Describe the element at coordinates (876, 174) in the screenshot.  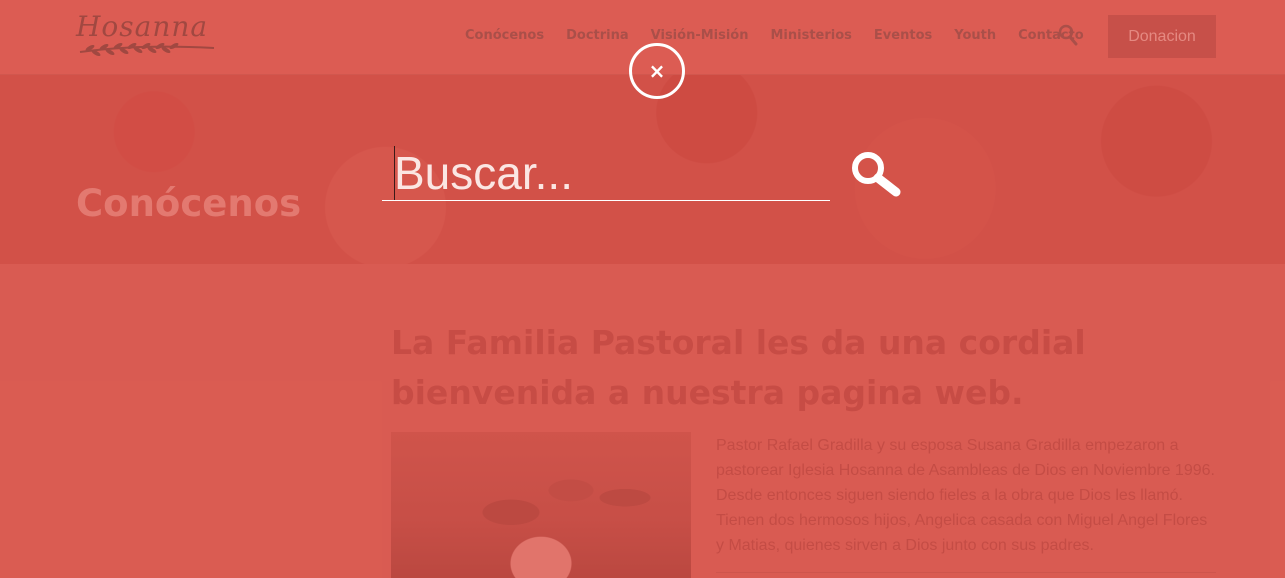
I see `search-submit-icon` at that location.